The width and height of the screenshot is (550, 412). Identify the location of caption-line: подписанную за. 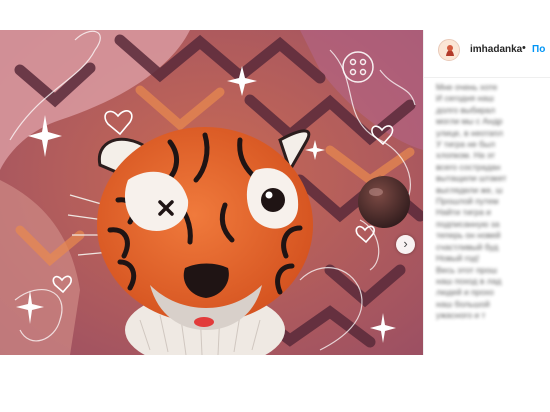
(468, 223).